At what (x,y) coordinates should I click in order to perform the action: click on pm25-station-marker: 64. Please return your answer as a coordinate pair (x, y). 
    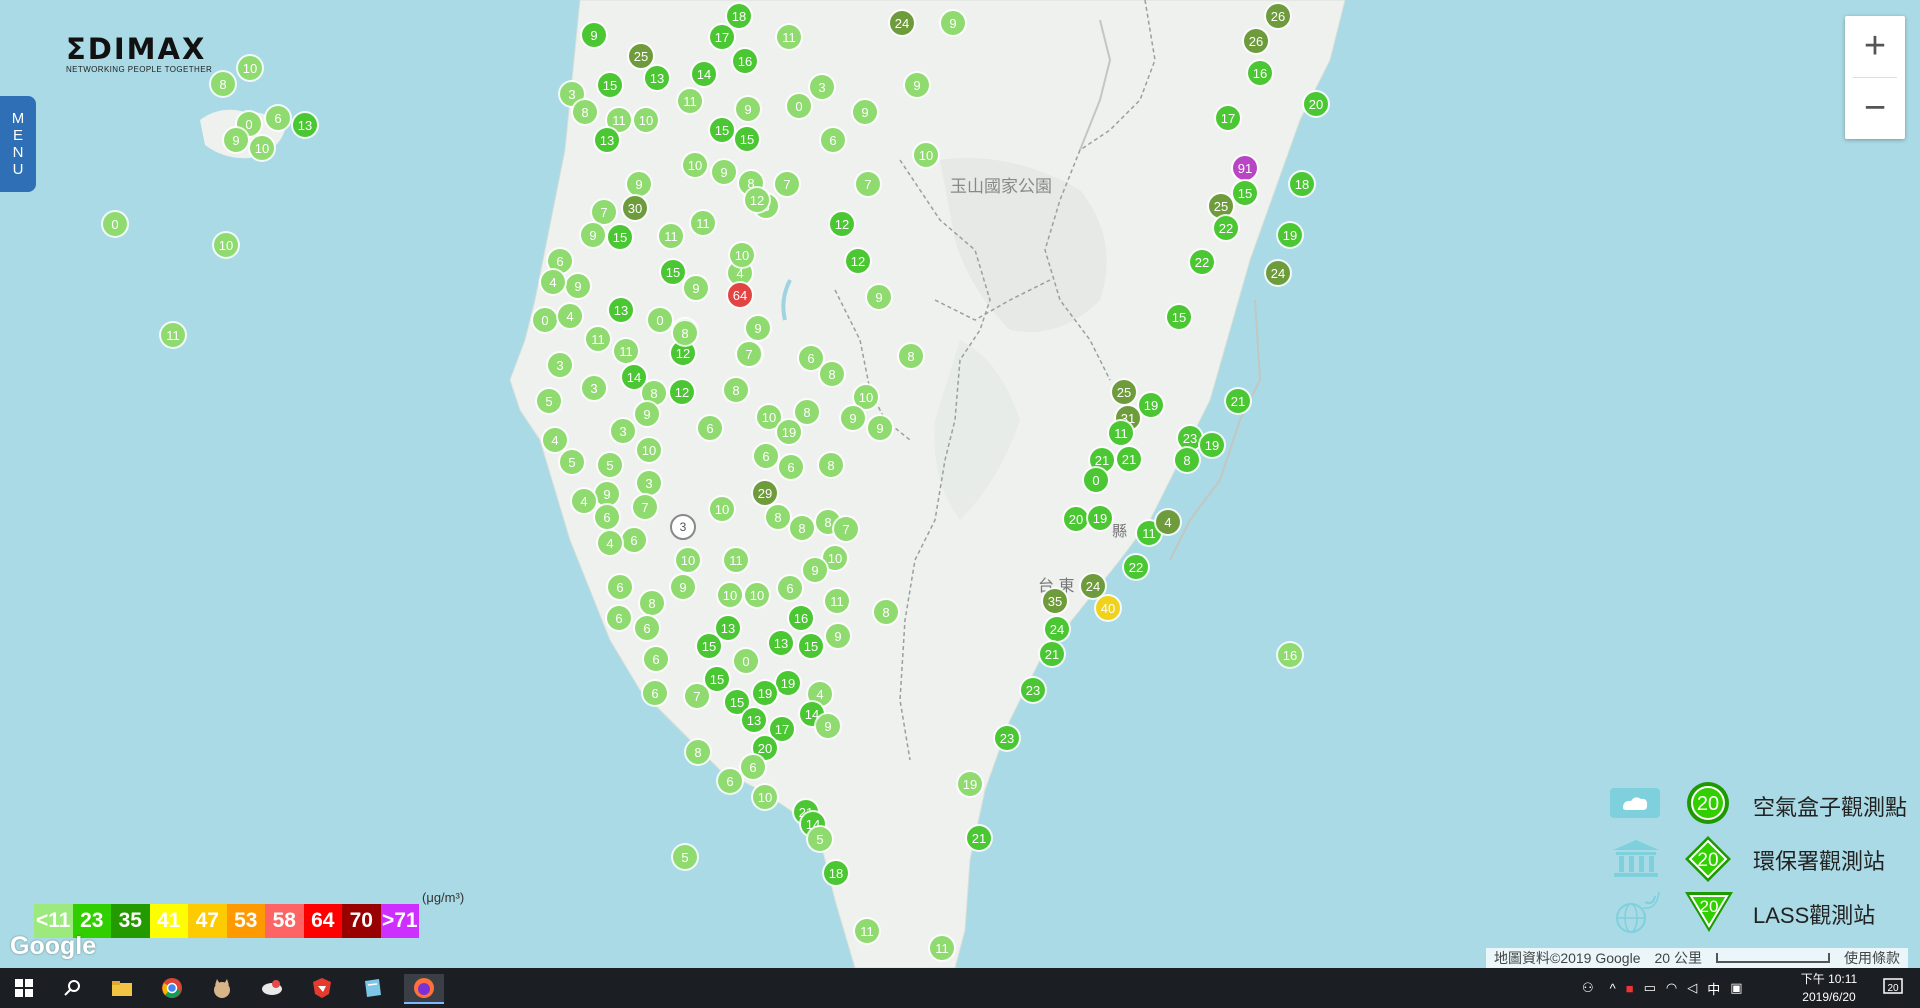
    Looking at the image, I should click on (740, 295).